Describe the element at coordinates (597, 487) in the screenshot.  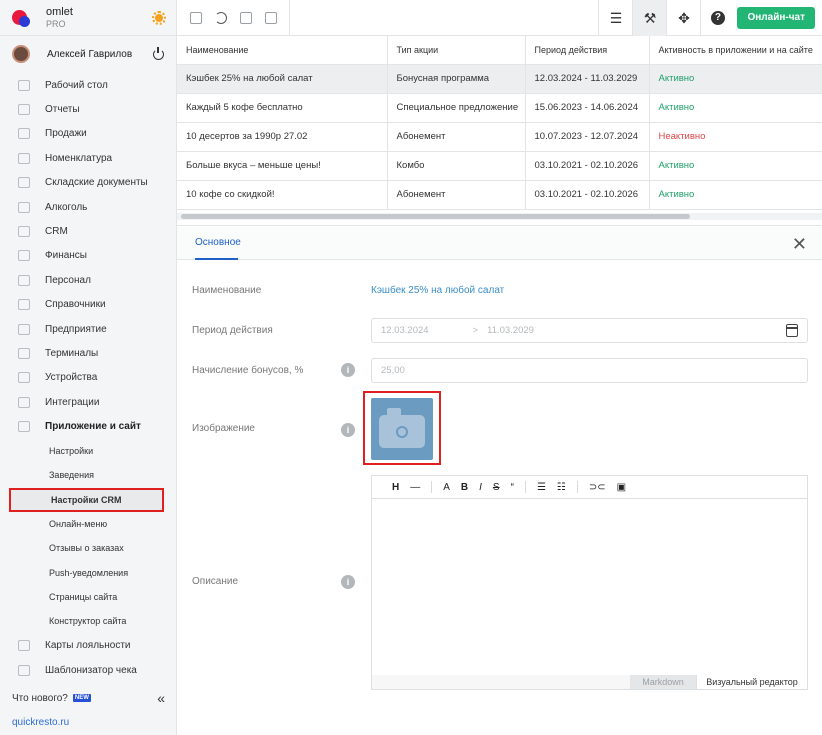
I see `link-icon: ⊃⊂` at that location.